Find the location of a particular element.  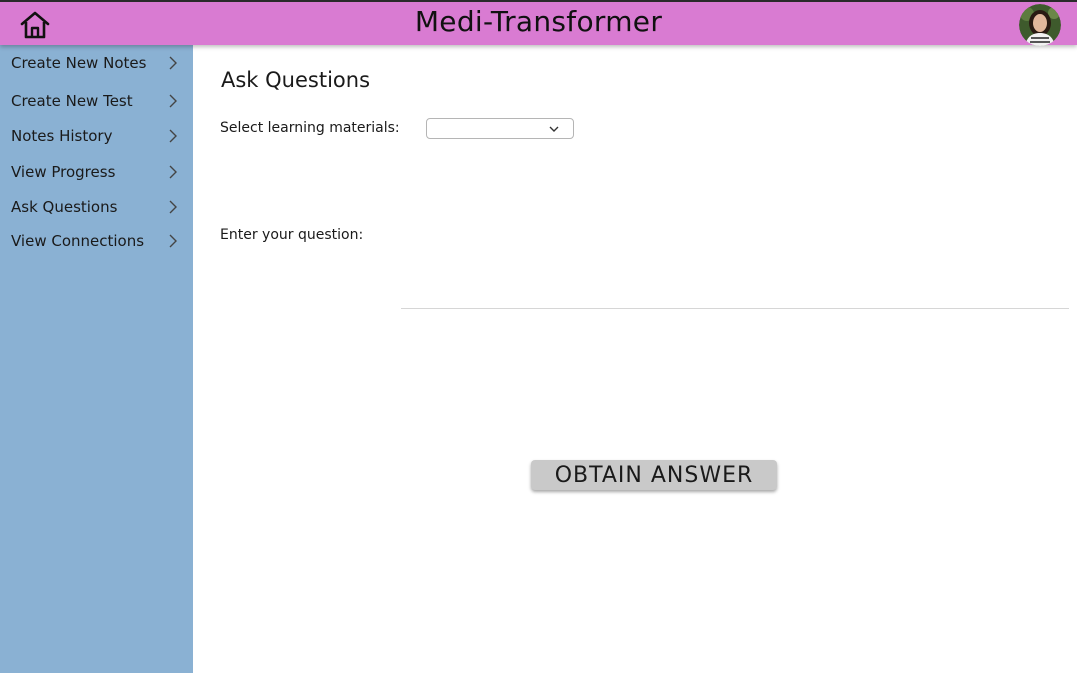

materials-select is located at coordinates (500, 128).